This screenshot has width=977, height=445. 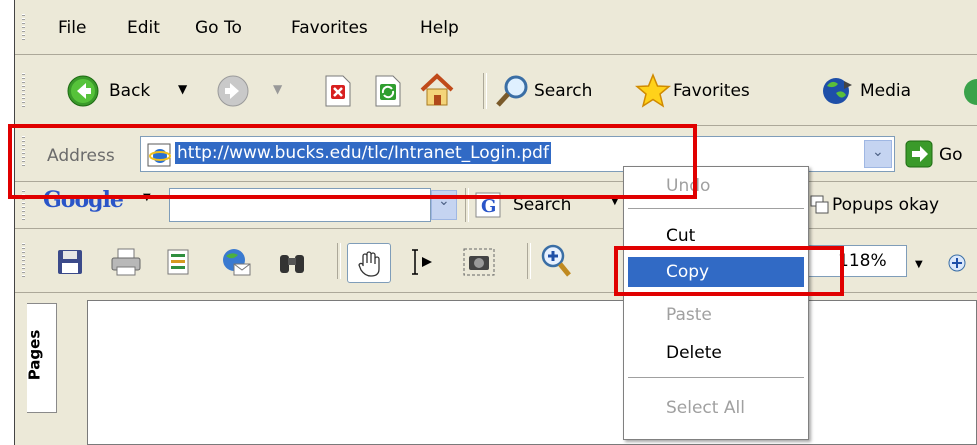 What do you see at coordinates (72, 28) in the screenshot?
I see `menu-file: File` at bounding box center [72, 28].